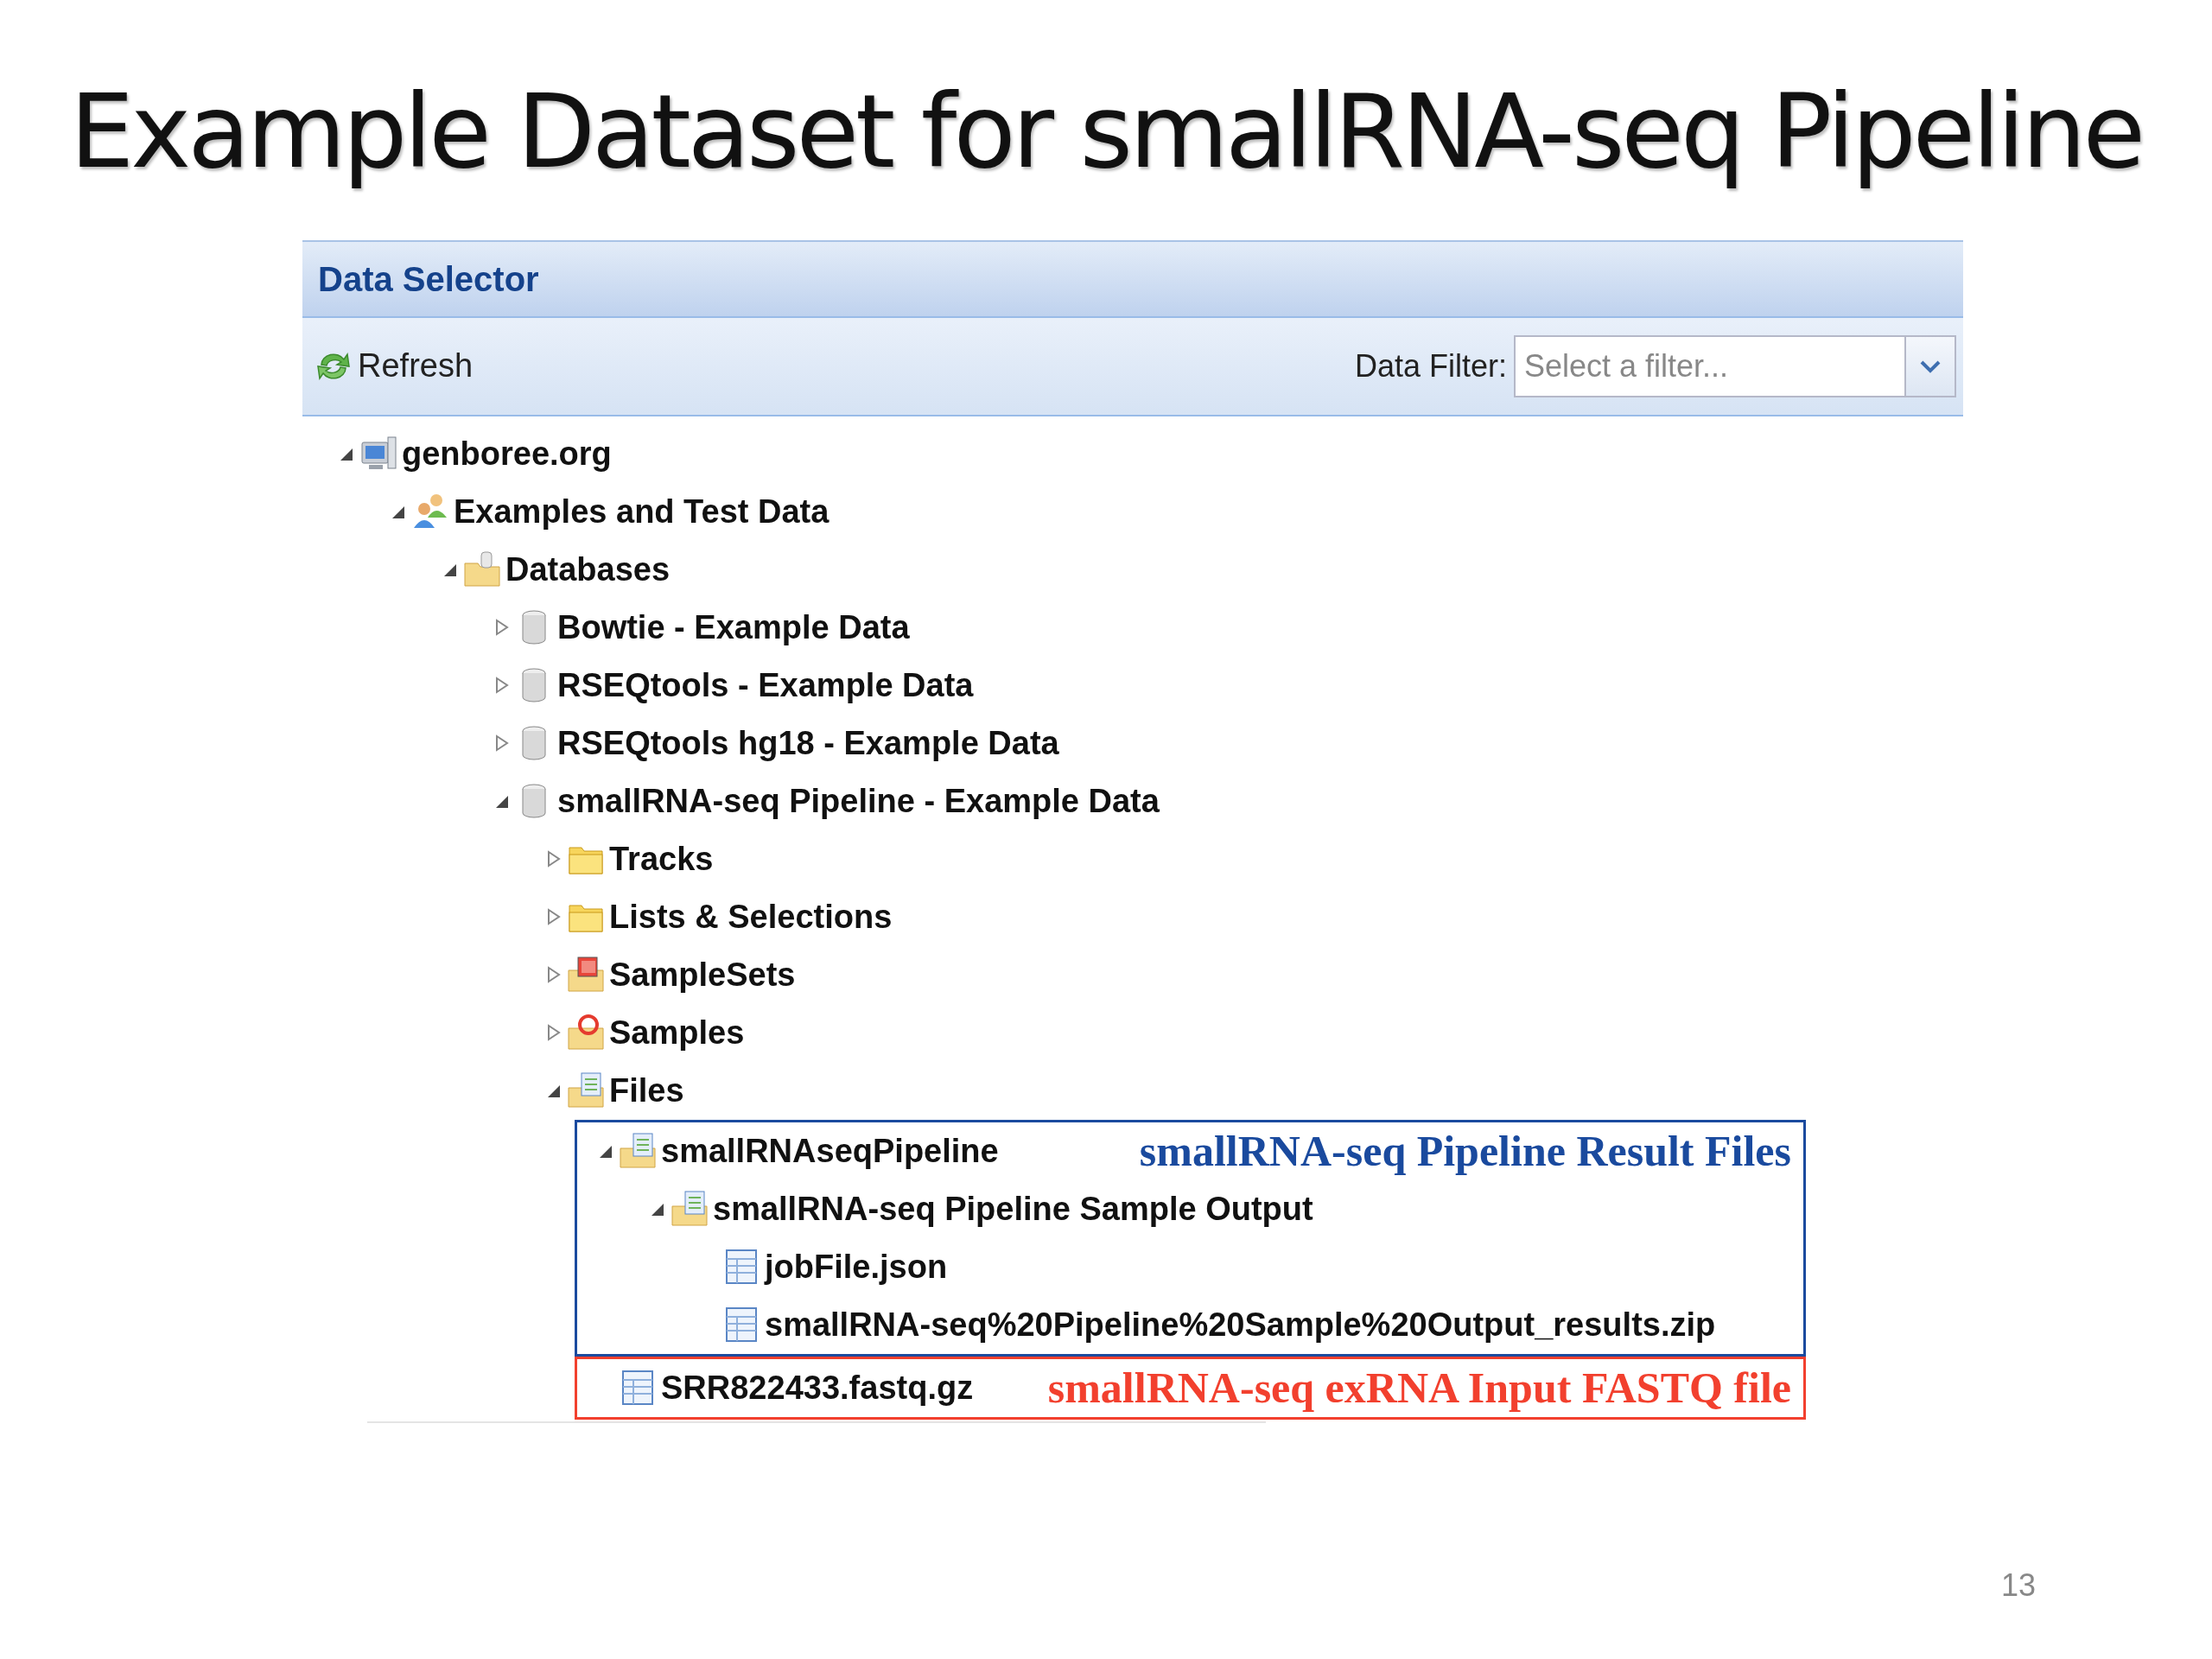 Image resolution: width=2212 pixels, height=1659 pixels. What do you see at coordinates (856, 1267) in the screenshot?
I see `tree-item-label: jobFile.json` at bounding box center [856, 1267].